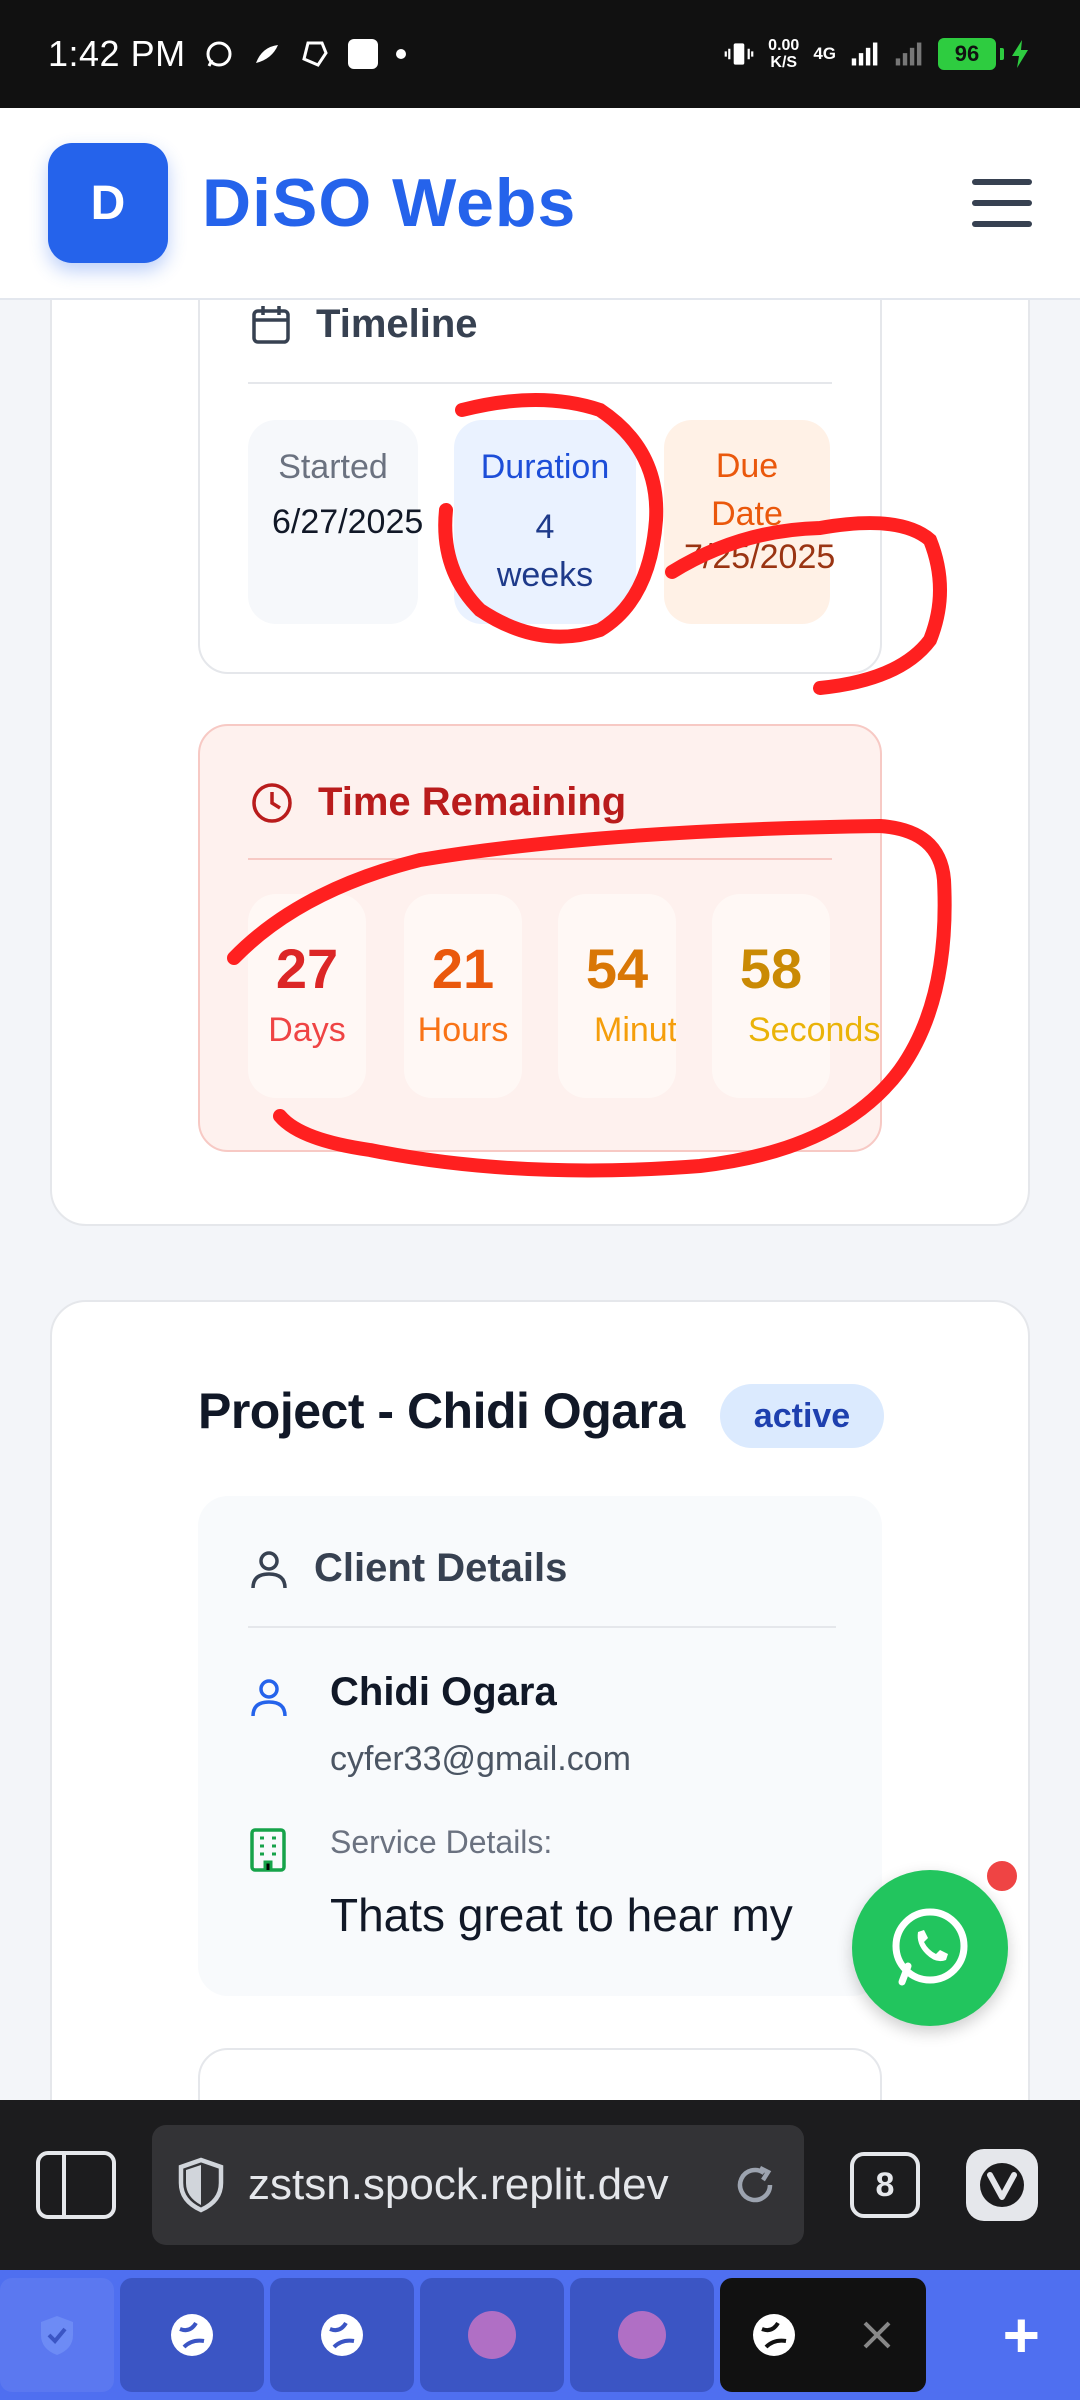 This screenshot has height=2400, width=1080. Describe the element at coordinates (865, 54) in the screenshot. I see `signal-icon` at that location.